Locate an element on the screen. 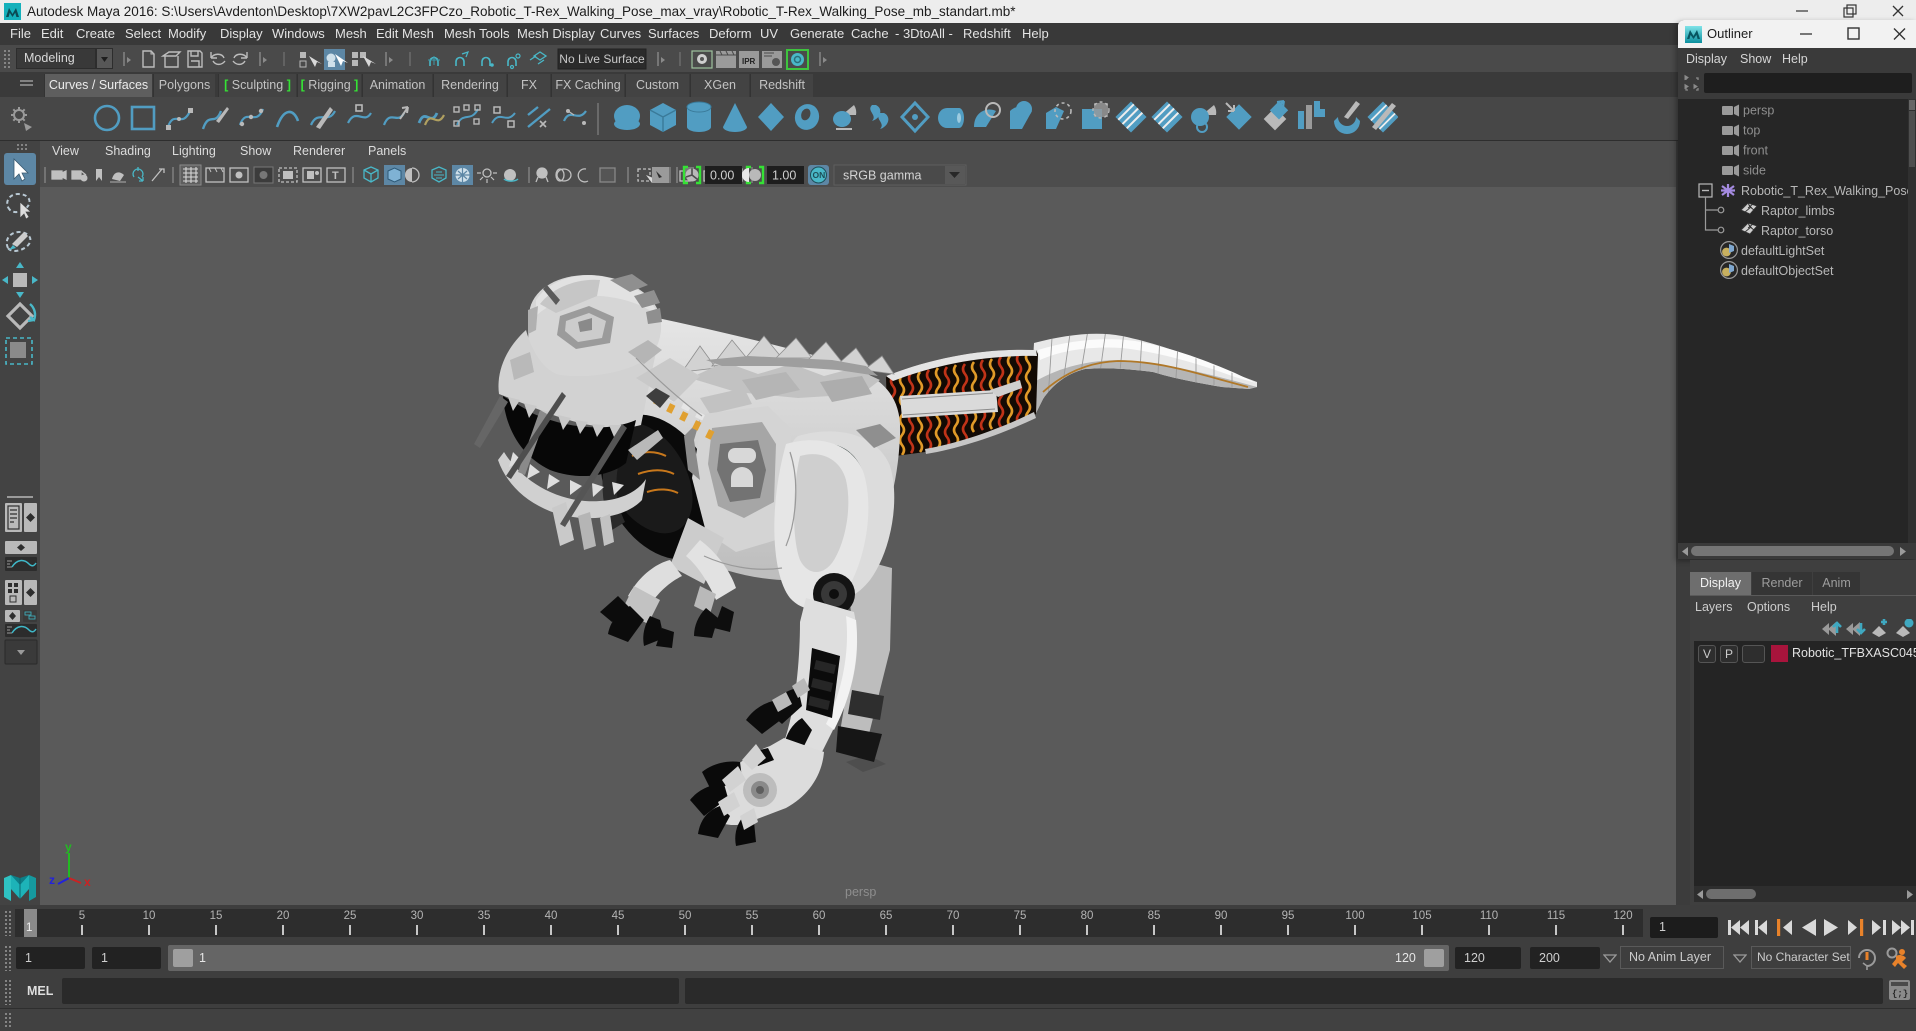 This screenshot has width=1916, height=1031. svg-text: defaultObjectSet is located at coordinates (1787, 271).